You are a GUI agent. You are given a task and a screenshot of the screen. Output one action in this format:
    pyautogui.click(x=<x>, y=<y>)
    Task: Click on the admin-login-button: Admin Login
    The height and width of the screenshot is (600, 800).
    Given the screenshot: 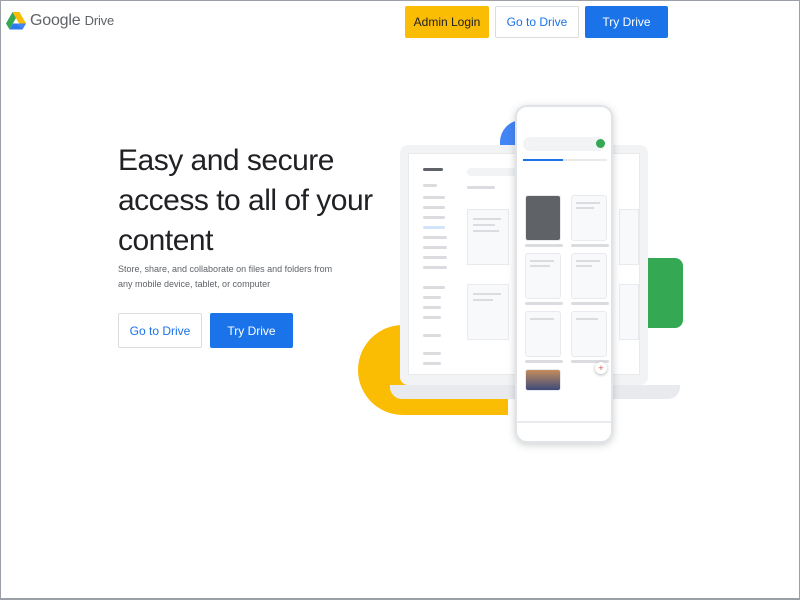 What is the action you would take?
    pyautogui.click(x=447, y=22)
    